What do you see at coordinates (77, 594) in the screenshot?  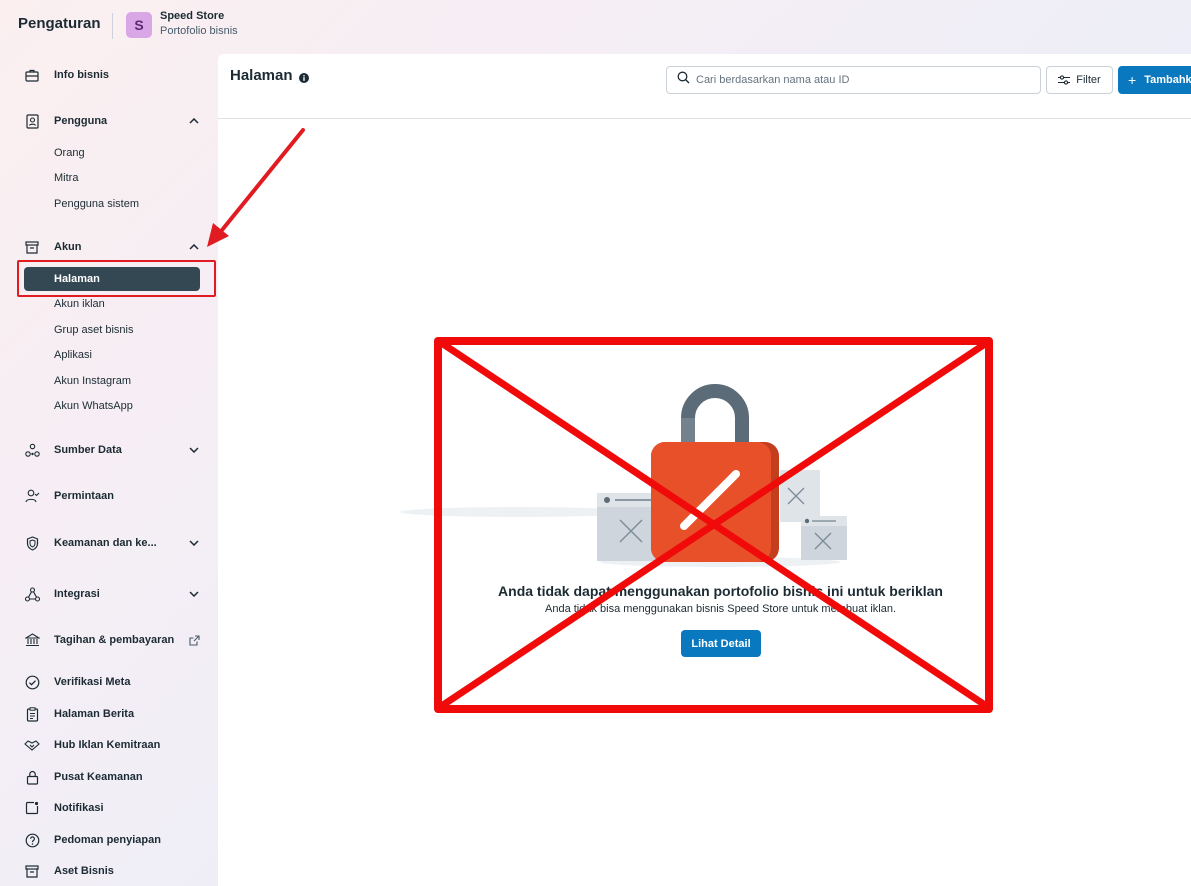 I see `sidebar-item-label: Integrasi` at bounding box center [77, 594].